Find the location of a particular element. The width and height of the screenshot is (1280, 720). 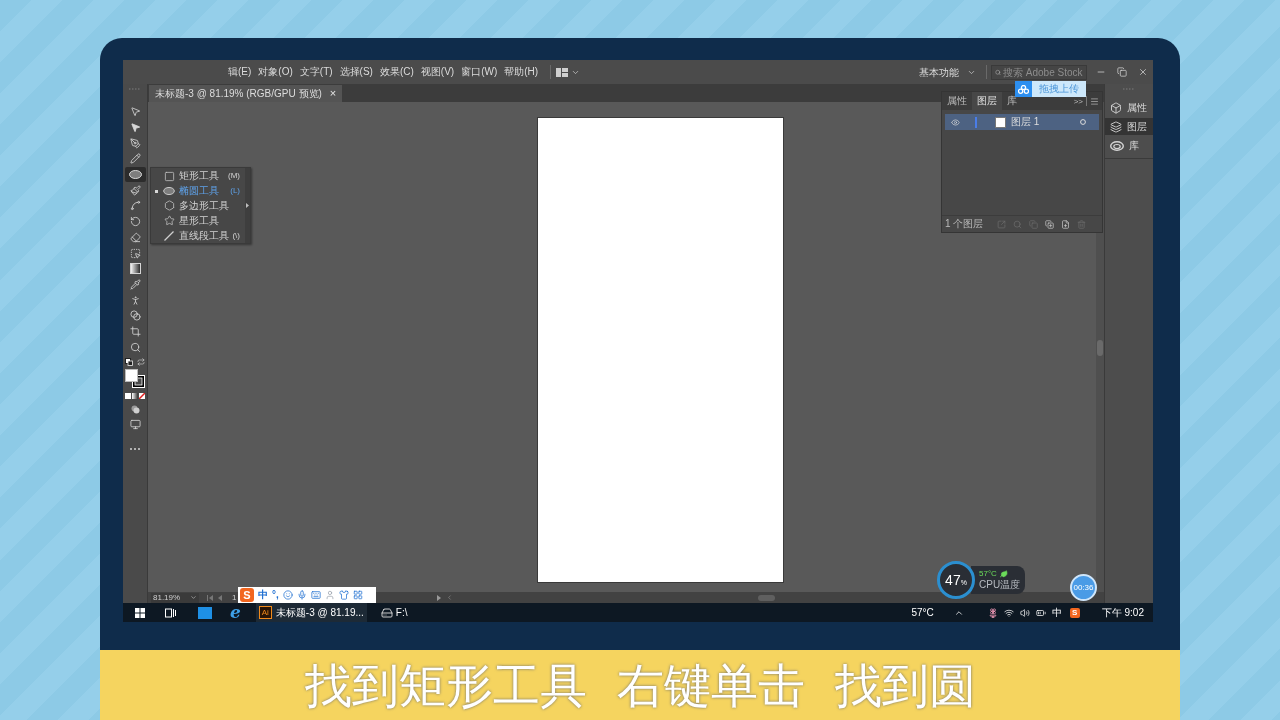

flyout-menu-item: 矩形工具 (M) is located at coordinates (198, 176).